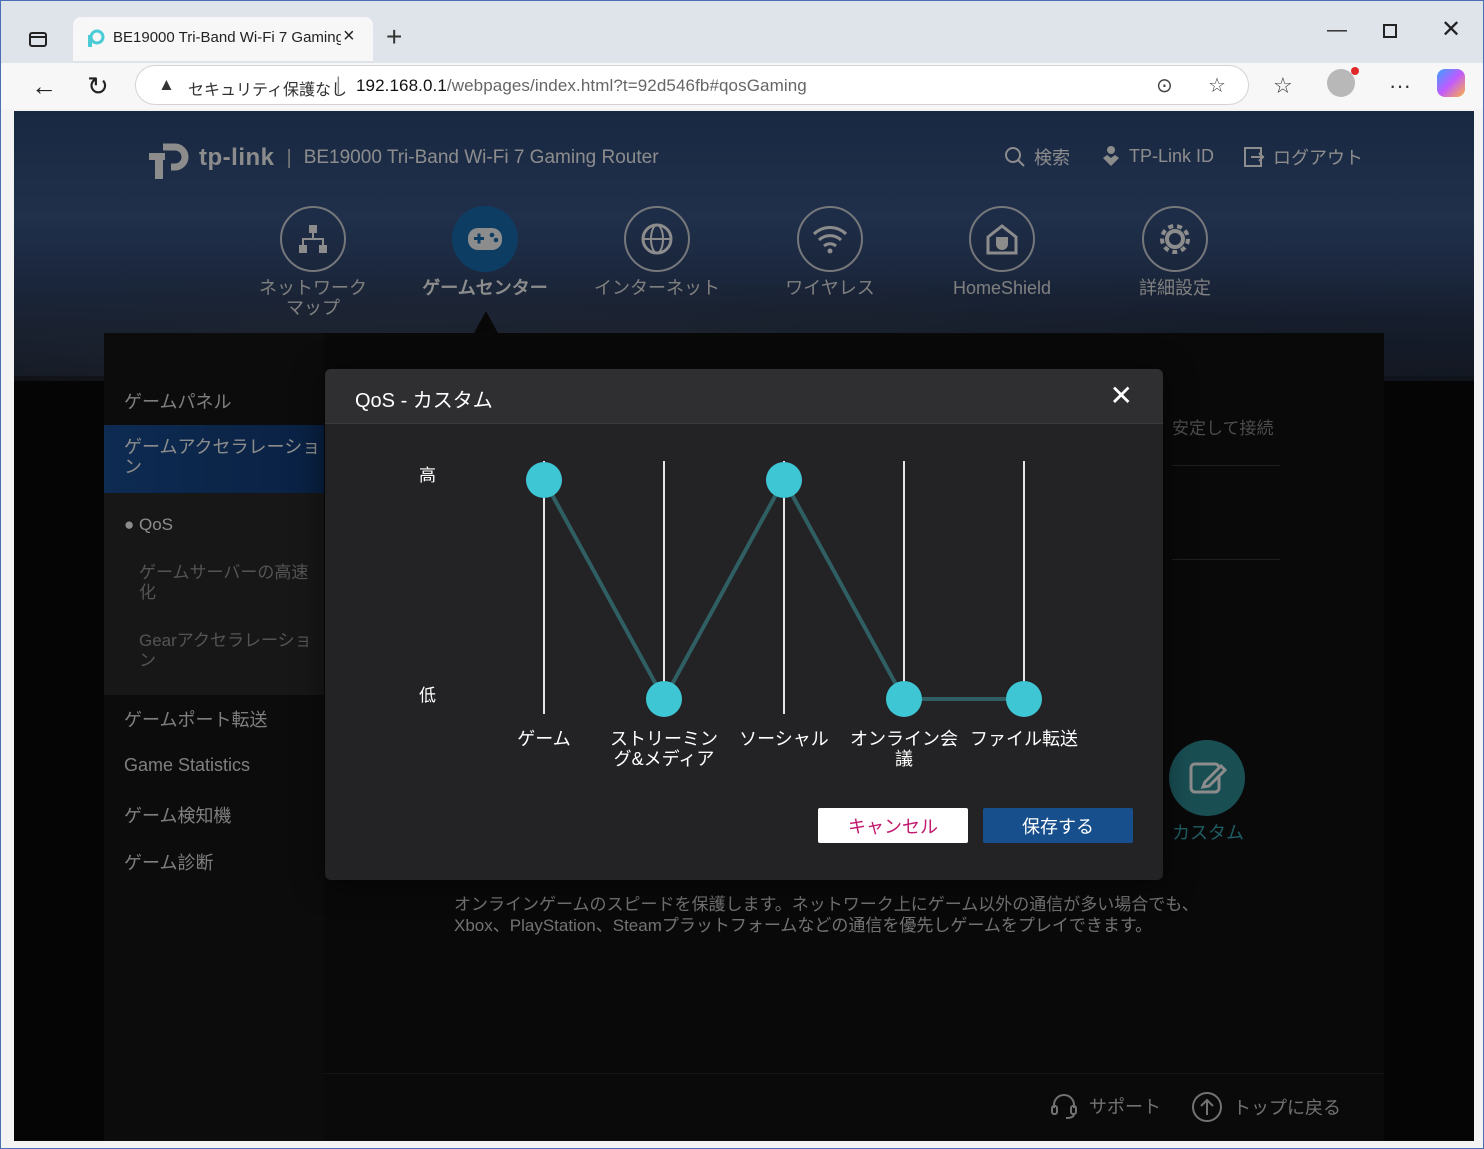 This screenshot has height=1149, width=1484. What do you see at coordinates (98, 86) in the screenshot?
I see `refresh-icon: ↻` at bounding box center [98, 86].